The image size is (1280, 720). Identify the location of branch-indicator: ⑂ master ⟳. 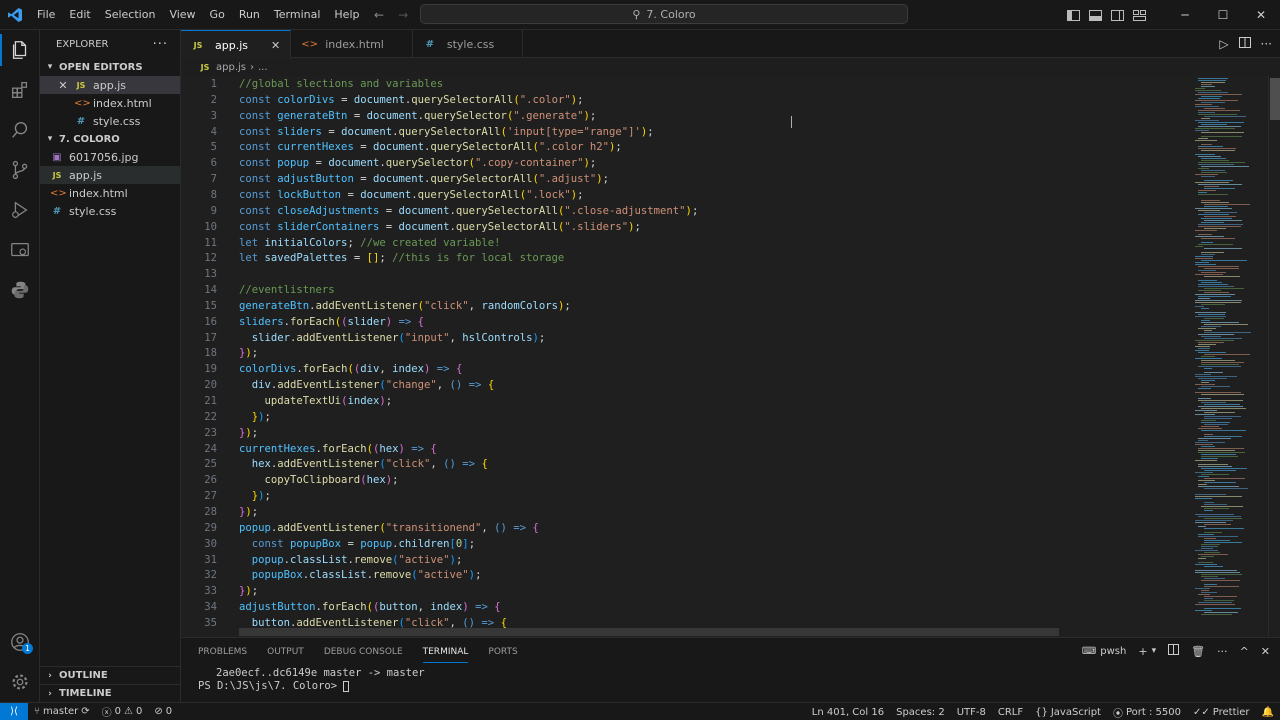
(62, 711).